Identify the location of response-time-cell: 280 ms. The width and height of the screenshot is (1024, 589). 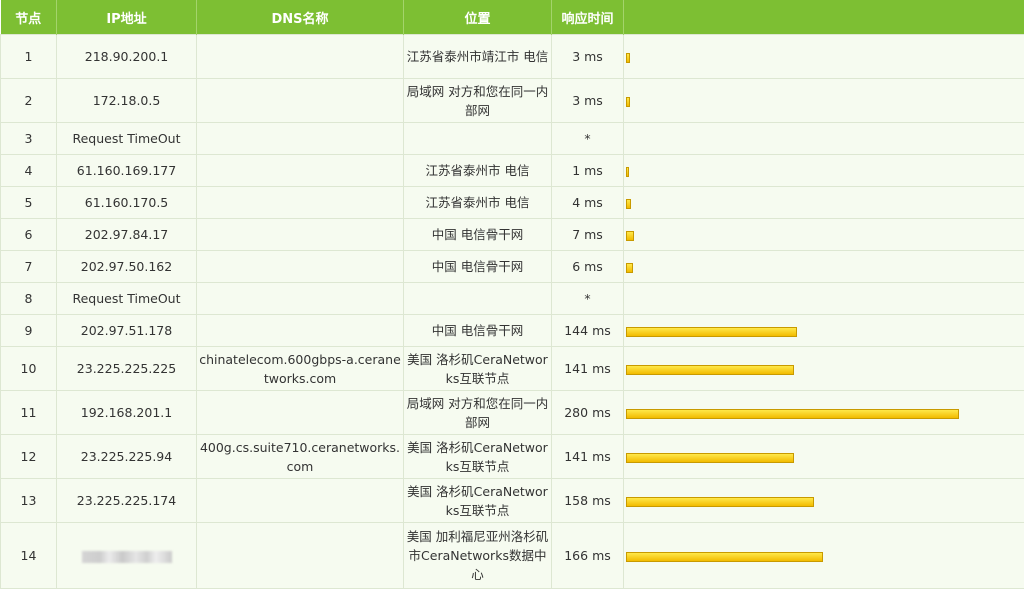
(588, 413).